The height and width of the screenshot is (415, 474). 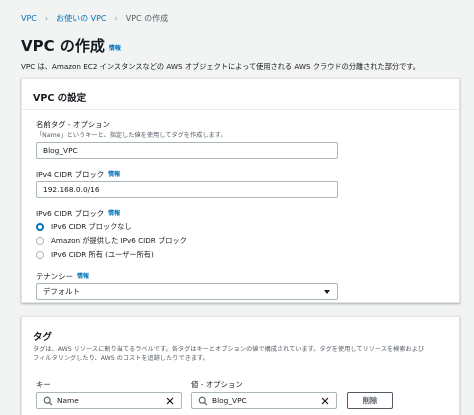 What do you see at coordinates (187, 189) in the screenshot?
I see `ipv4-cidr-input: 192.168.0.0/16` at bounding box center [187, 189].